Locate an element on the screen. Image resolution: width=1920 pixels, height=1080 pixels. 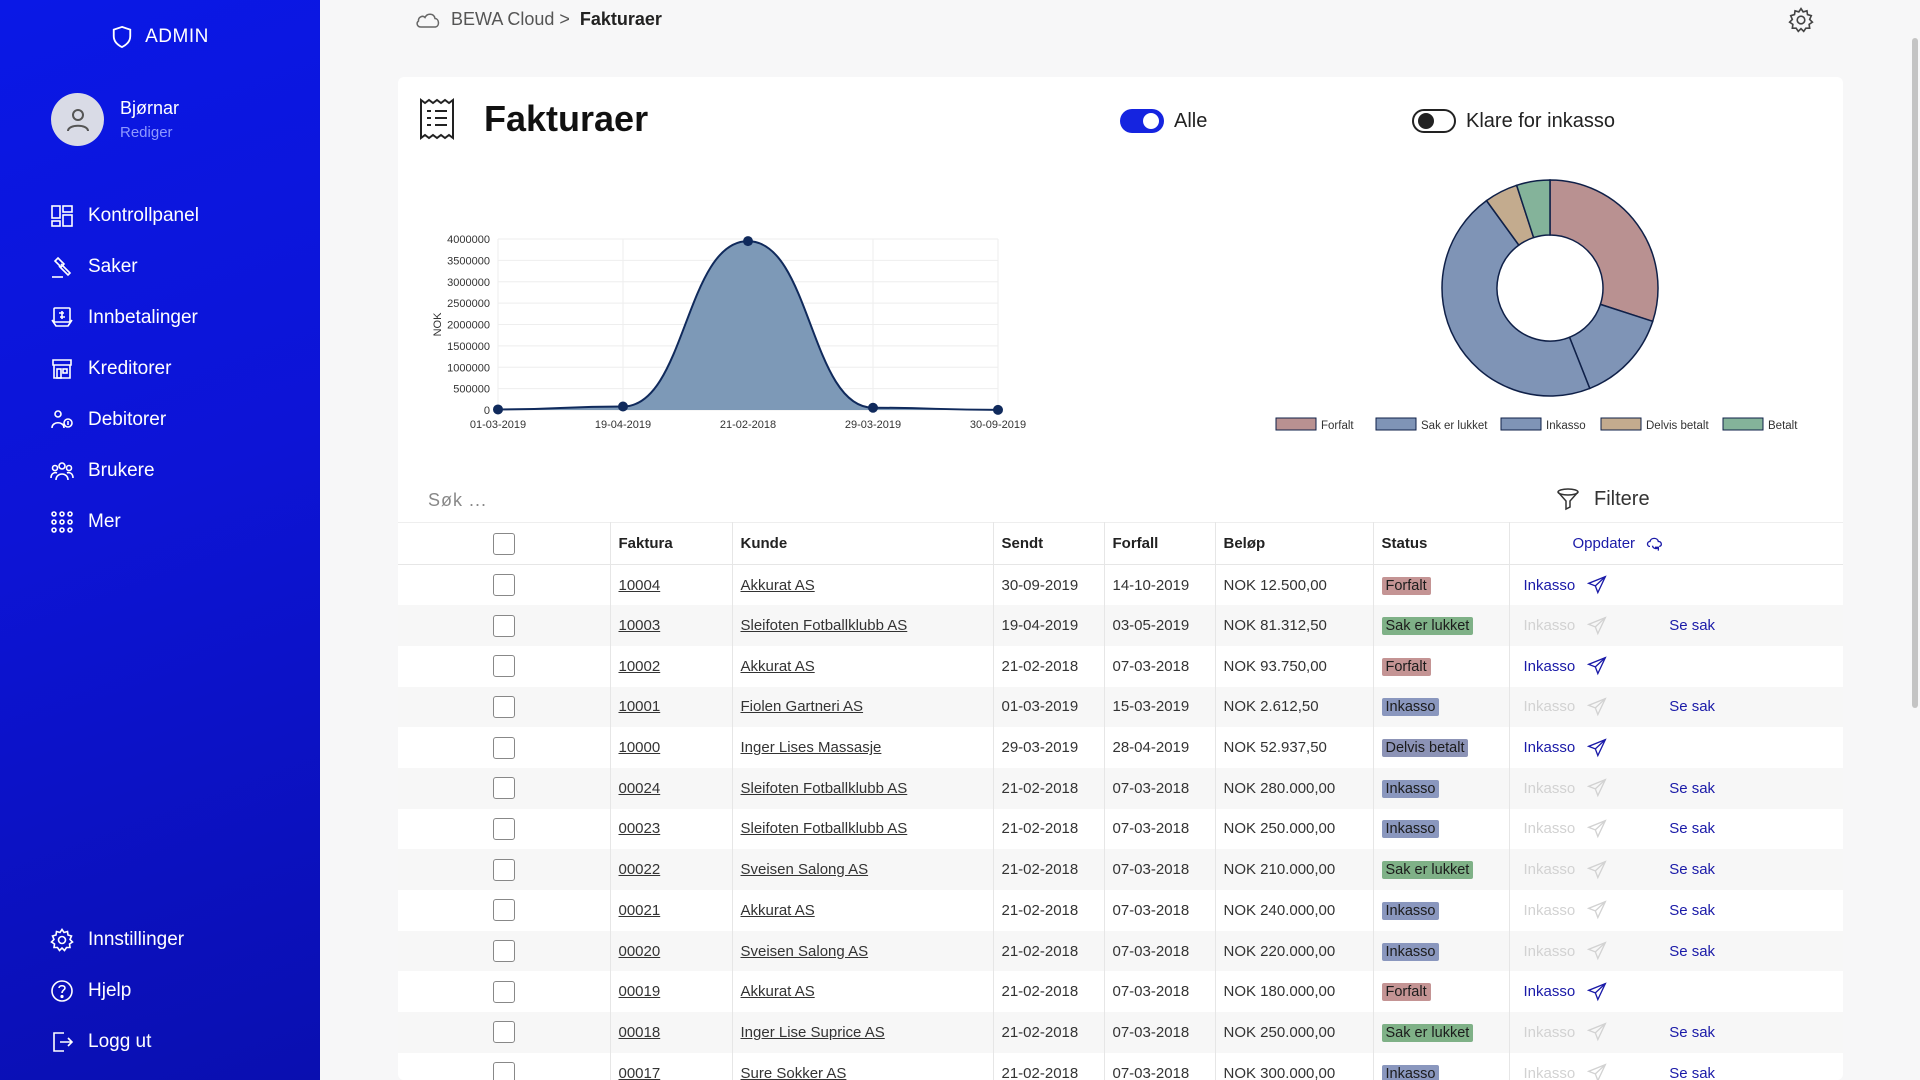
breadcrumb-root: BEWA Cloud > is located at coordinates (510, 19).